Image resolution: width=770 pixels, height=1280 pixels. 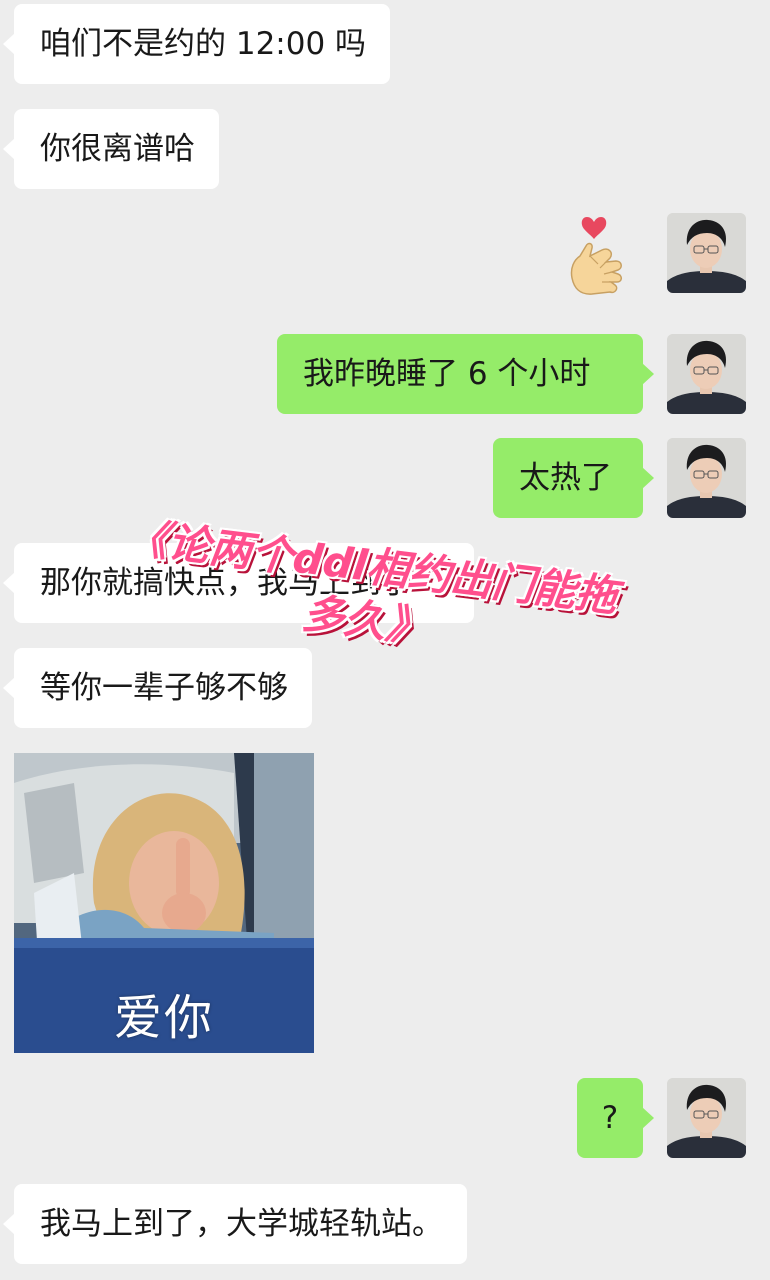 What do you see at coordinates (235, 1224) in the screenshot?
I see `message-bubble-incoming: 我马上到了，大学城轻轨站。` at bounding box center [235, 1224].